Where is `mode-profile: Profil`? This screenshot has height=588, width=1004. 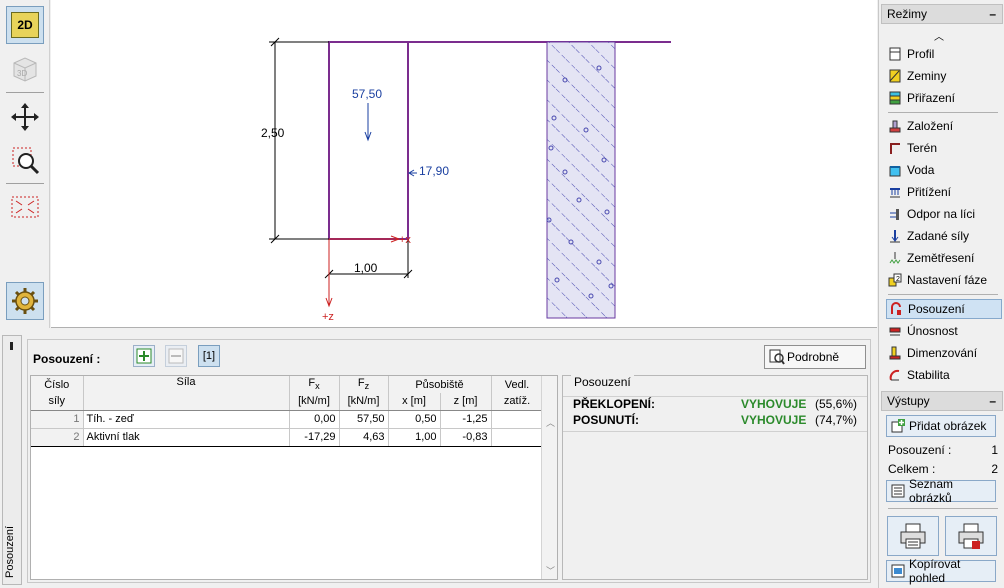
mode-profile: Profil is located at coordinates (944, 54).